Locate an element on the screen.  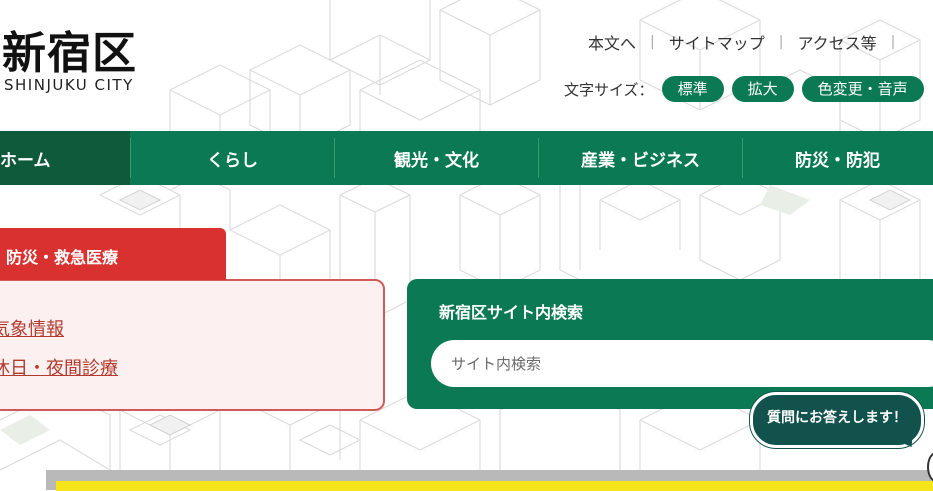
nav-living-label: くらし is located at coordinates (232, 160).